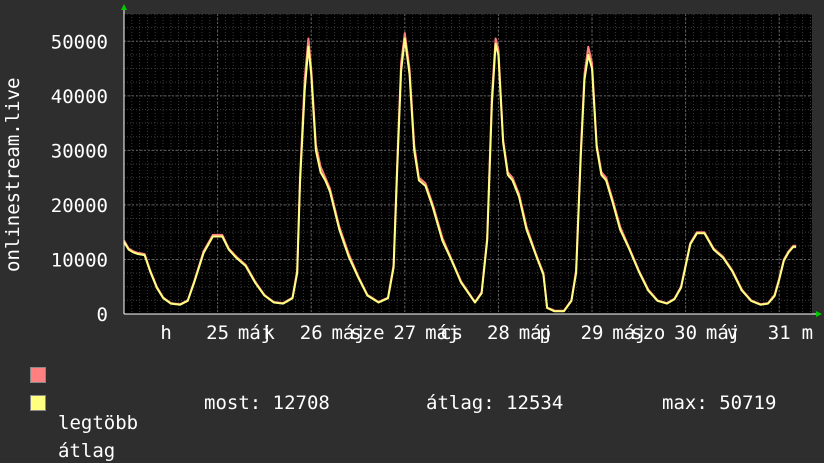 The image size is (824, 463). I want to click on x-tick-label: 30, so click(685, 333).